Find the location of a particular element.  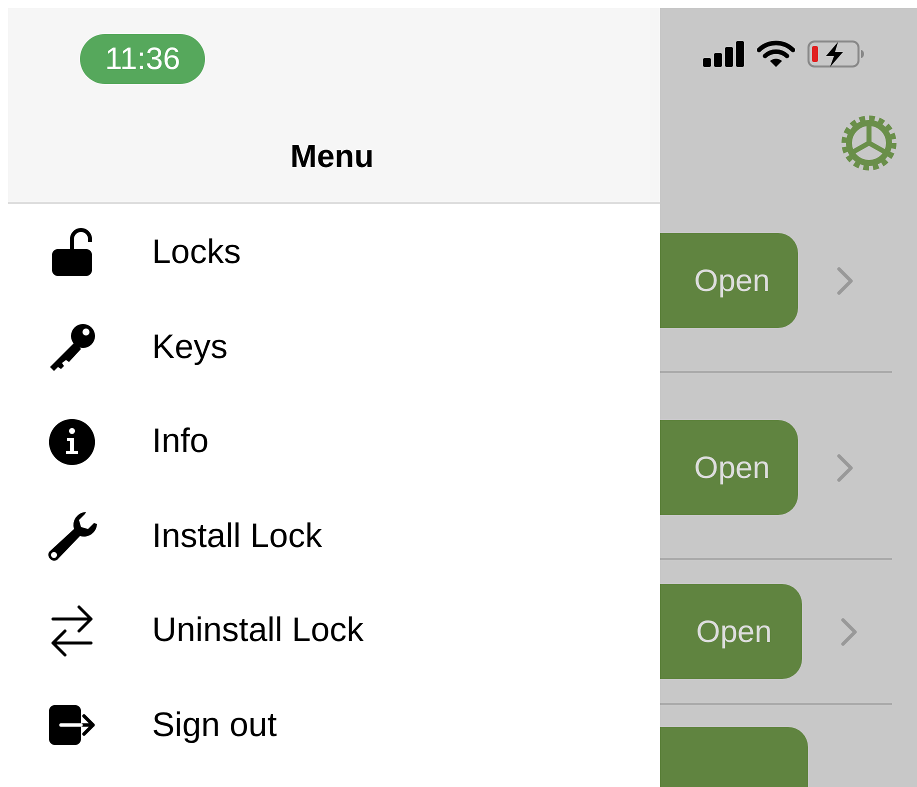

menu-item: Uninstall Lock is located at coordinates (258, 630).